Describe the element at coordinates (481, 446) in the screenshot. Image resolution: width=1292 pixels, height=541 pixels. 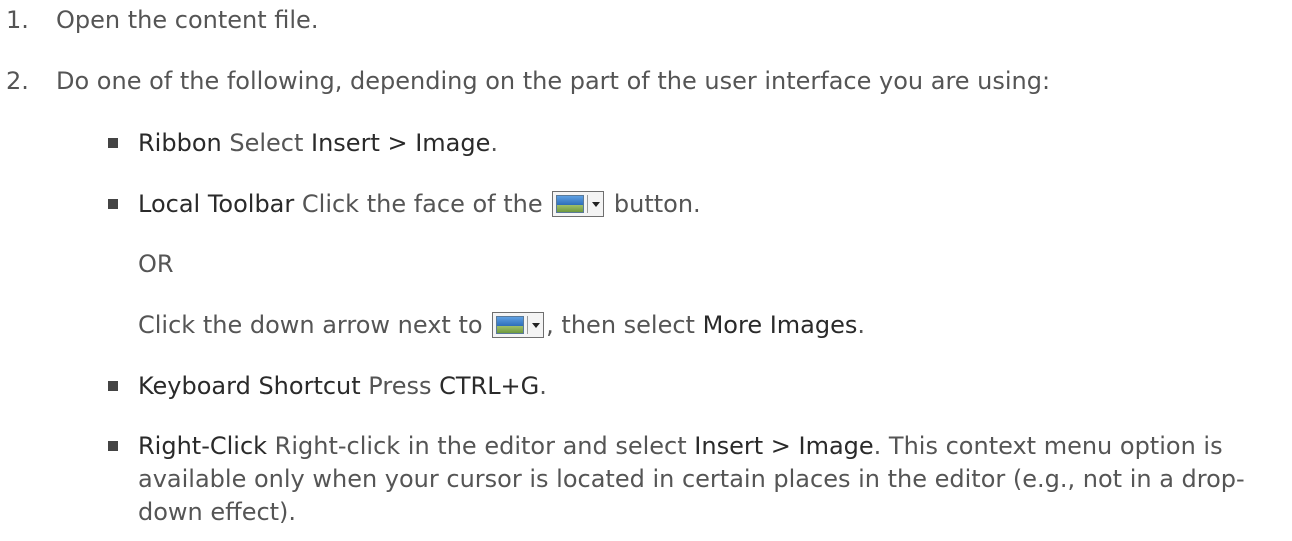
I see `option-text: Right-click in the editor and select` at that location.